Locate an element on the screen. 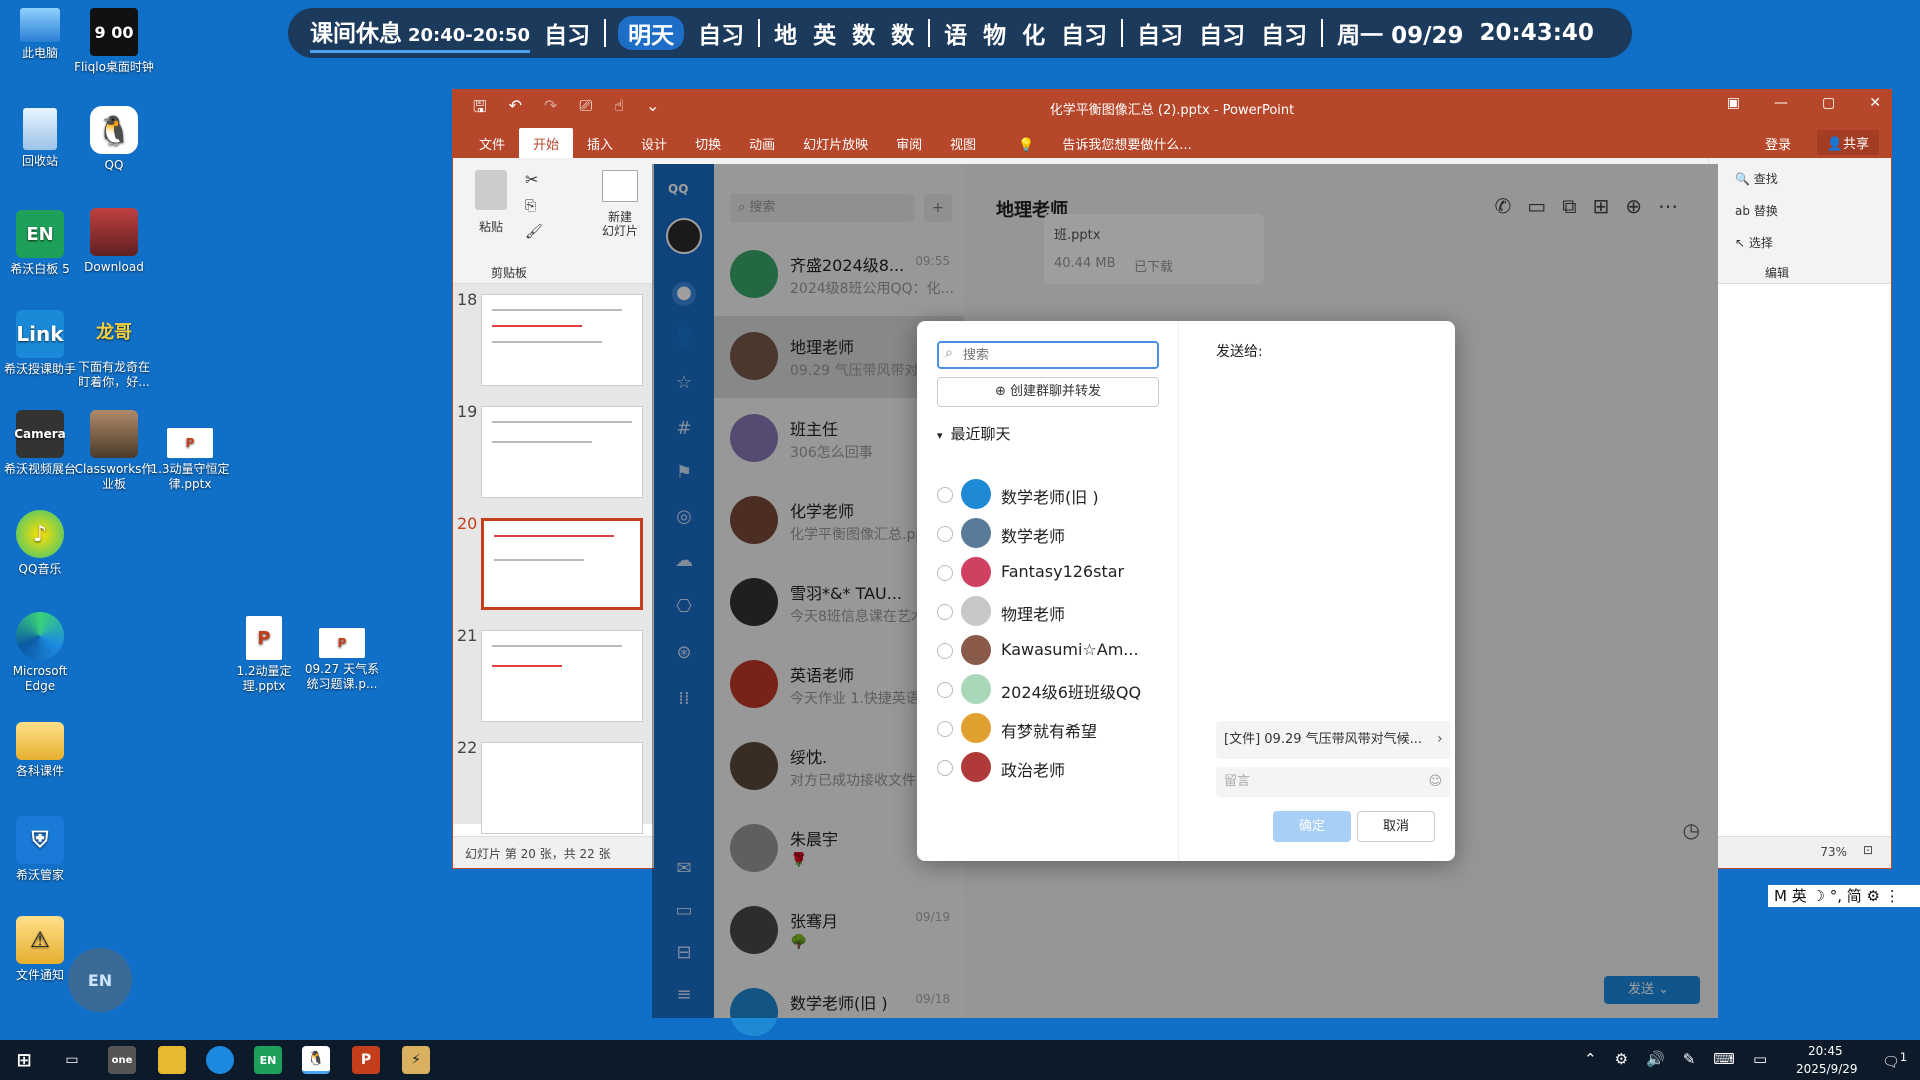 This screenshot has width=1920, height=1080. desktop-icon: ▭ is located at coordinates (1769, 1059).